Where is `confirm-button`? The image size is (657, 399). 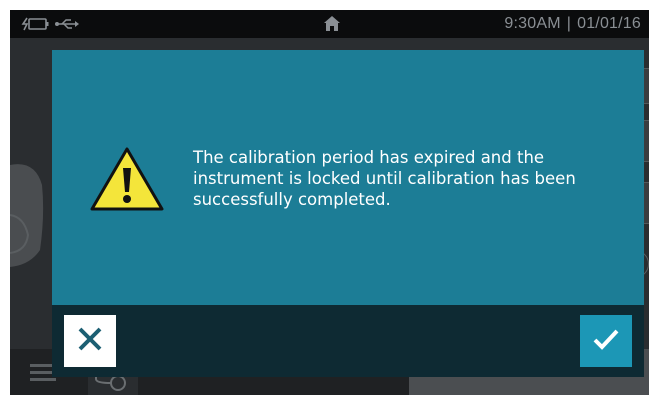 confirm-button is located at coordinates (606, 341).